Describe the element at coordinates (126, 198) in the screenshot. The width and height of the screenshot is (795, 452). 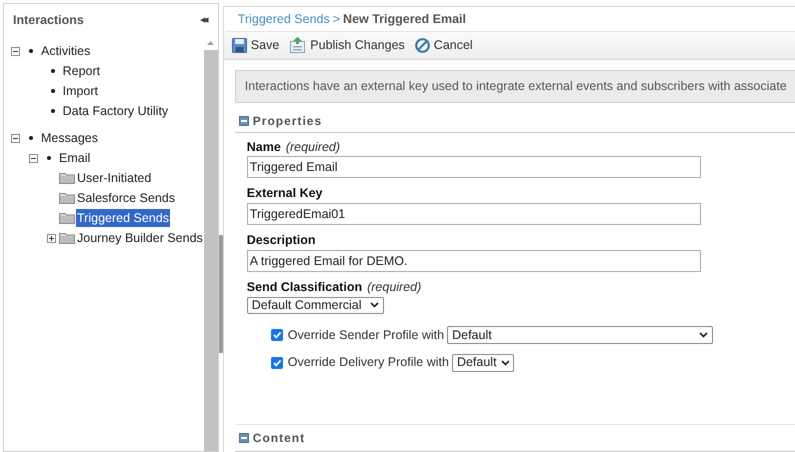
I see `tree-item: Salesforce Sends` at that location.